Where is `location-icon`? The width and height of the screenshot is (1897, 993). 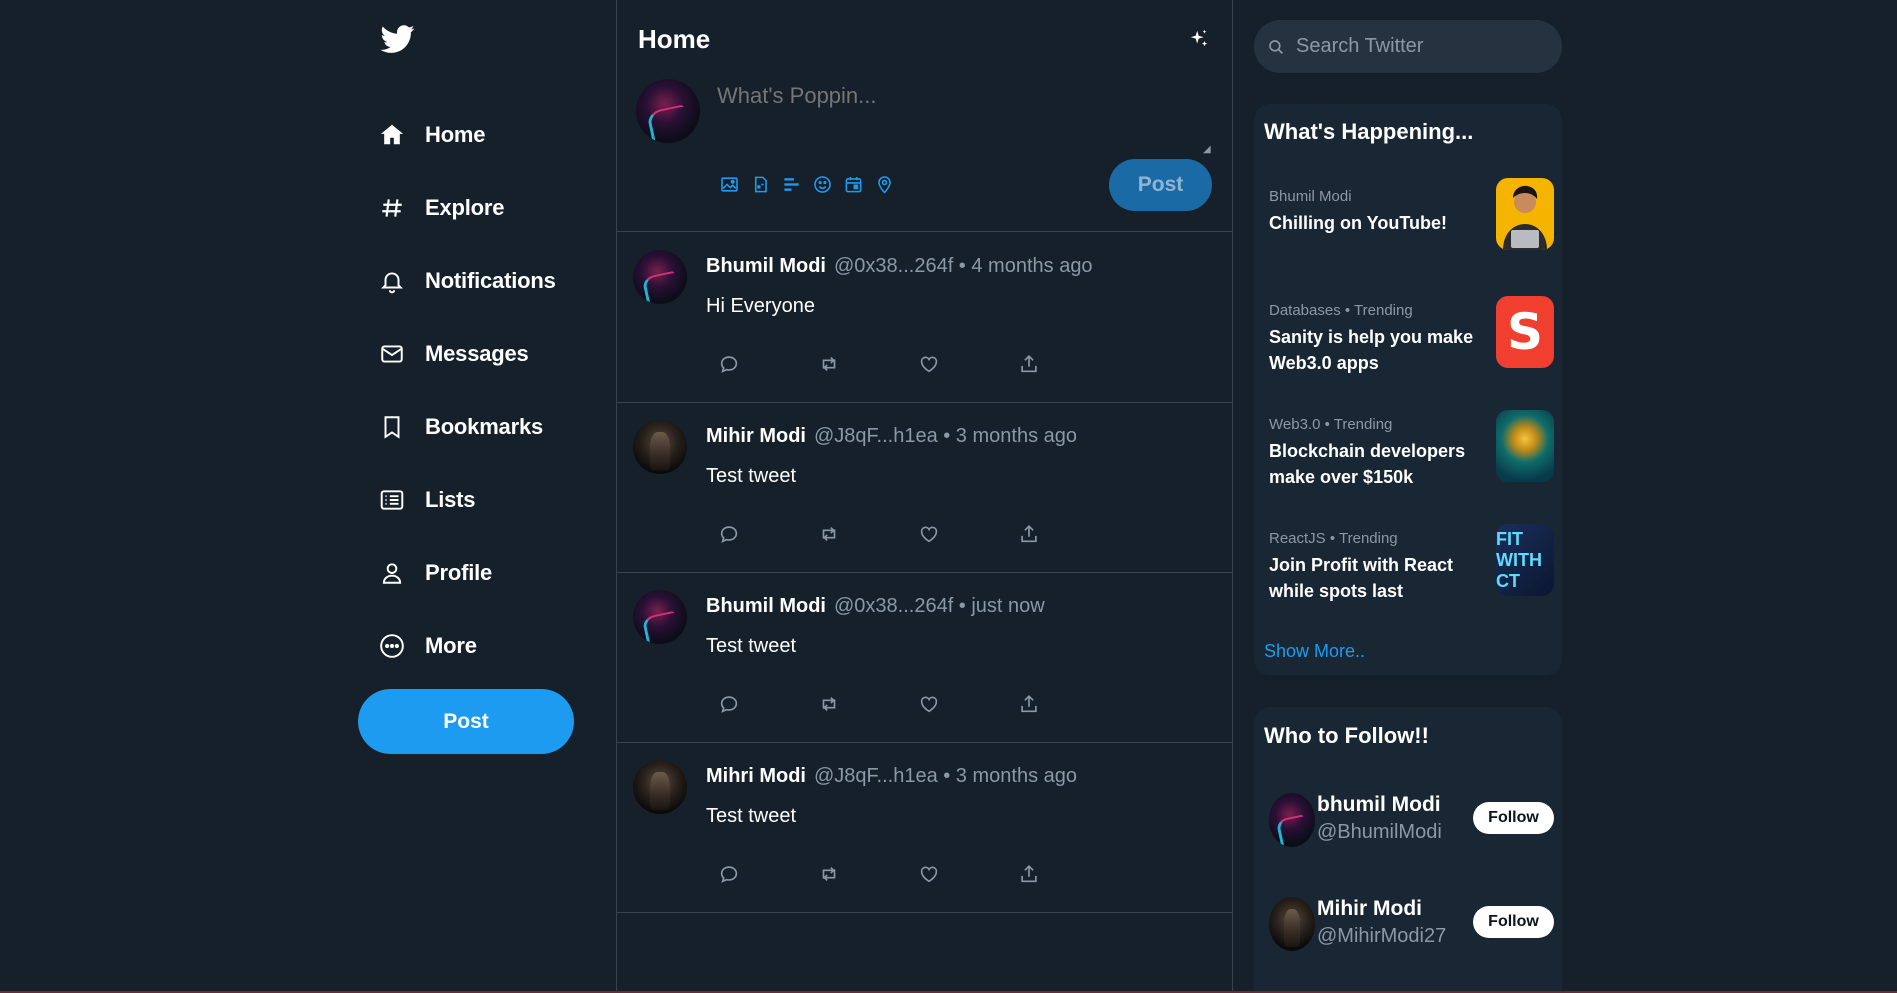
location-icon is located at coordinates (884, 184).